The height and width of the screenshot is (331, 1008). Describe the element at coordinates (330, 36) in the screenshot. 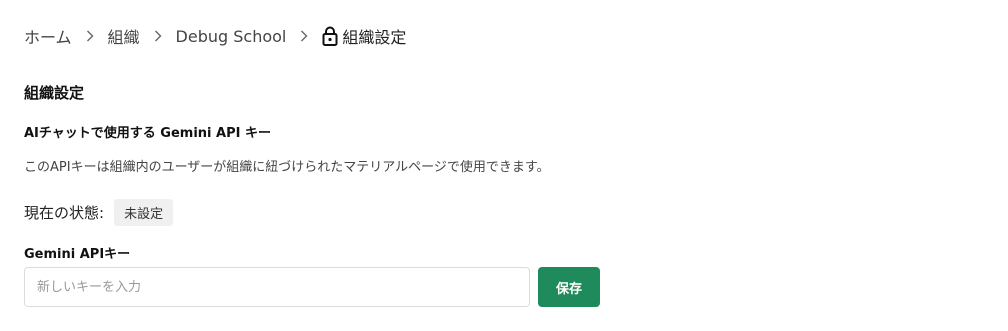

I see `lock-icon` at that location.